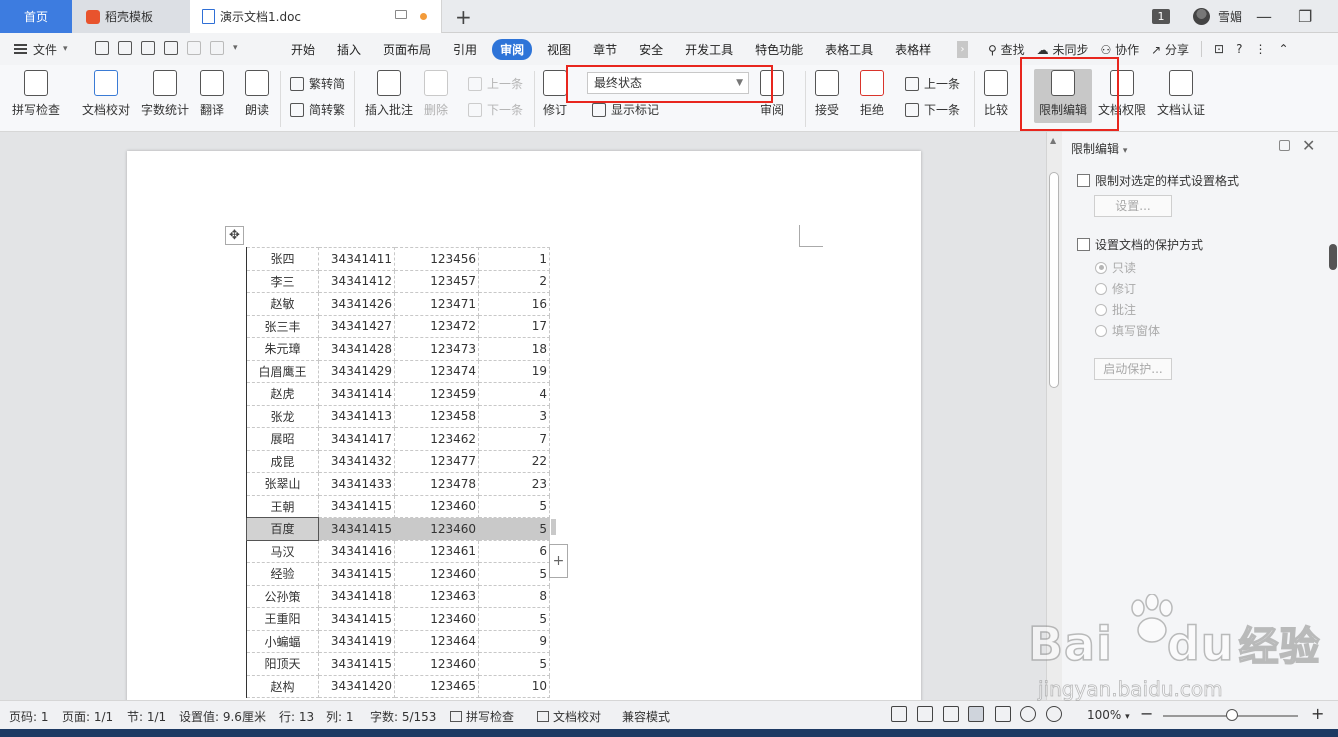  I want to click on user-account: 雪媚, so click(1217, 16).